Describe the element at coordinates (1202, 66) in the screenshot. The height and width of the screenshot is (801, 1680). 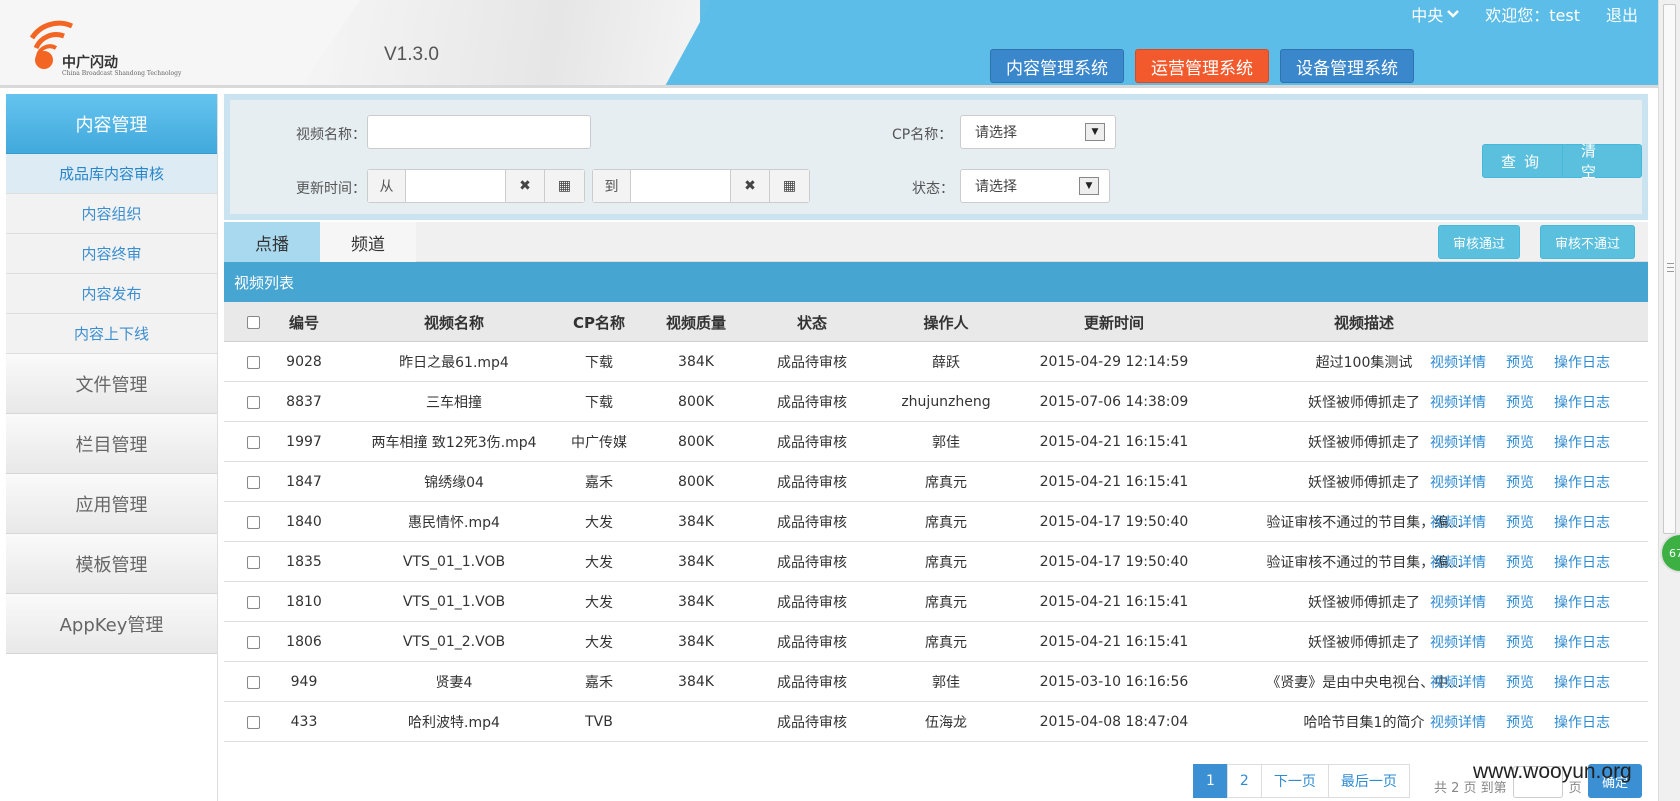
I see `operation-system-button: 运营管理系统` at that location.